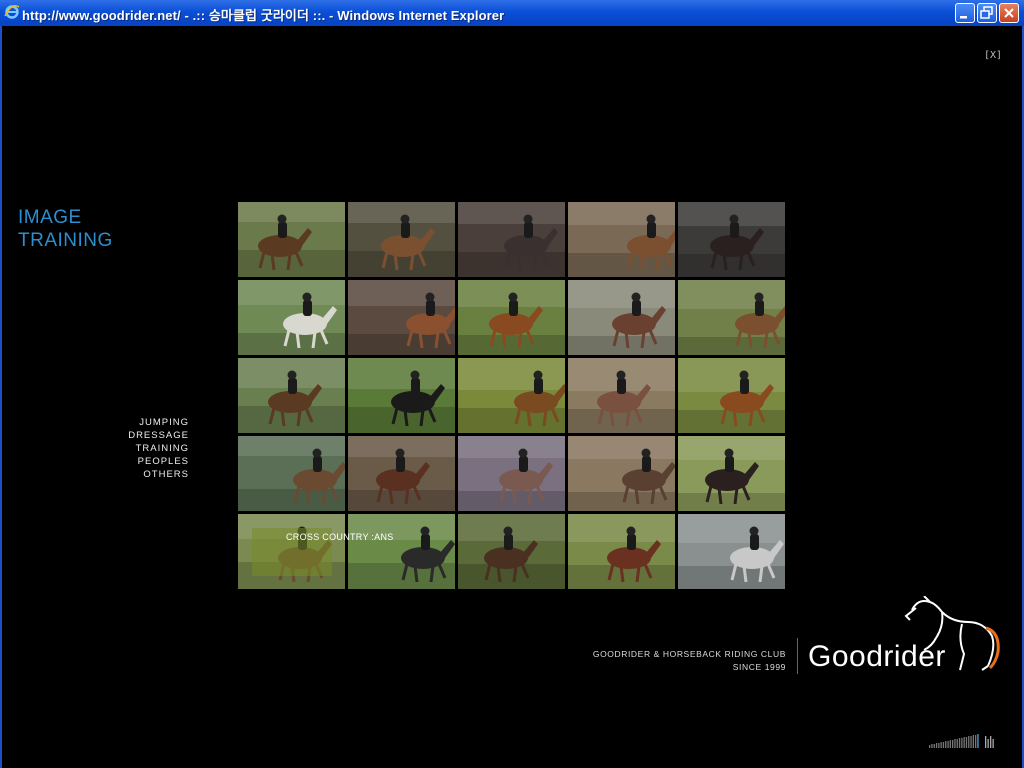 The height and width of the screenshot is (768, 1024). I want to click on category-menu: JUMPING DRESSAGE TRAINING PEOPLES OTHERS, so click(149, 448).